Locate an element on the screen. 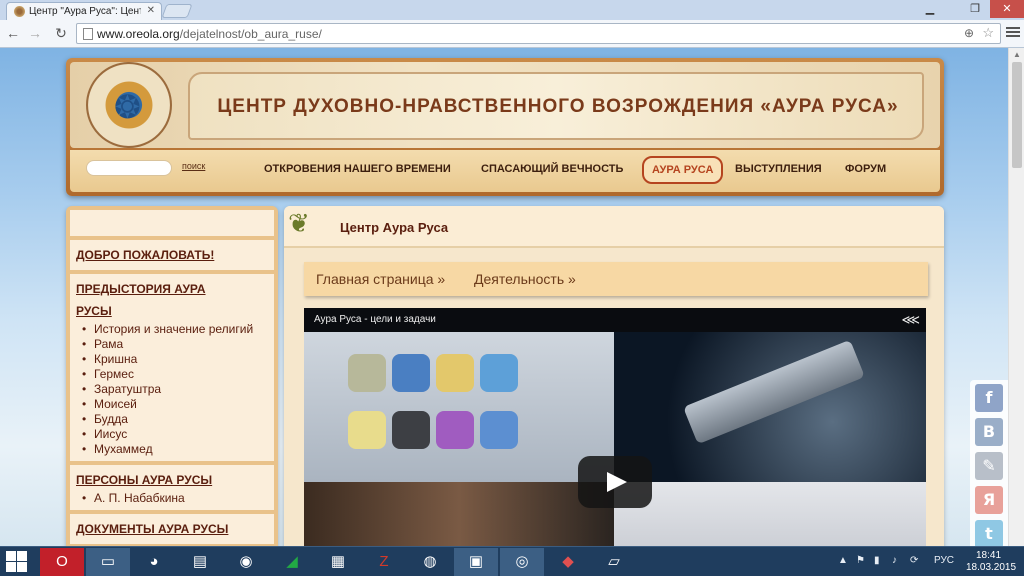 The height and width of the screenshot is (576, 1024). play-button is located at coordinates (615, 482).